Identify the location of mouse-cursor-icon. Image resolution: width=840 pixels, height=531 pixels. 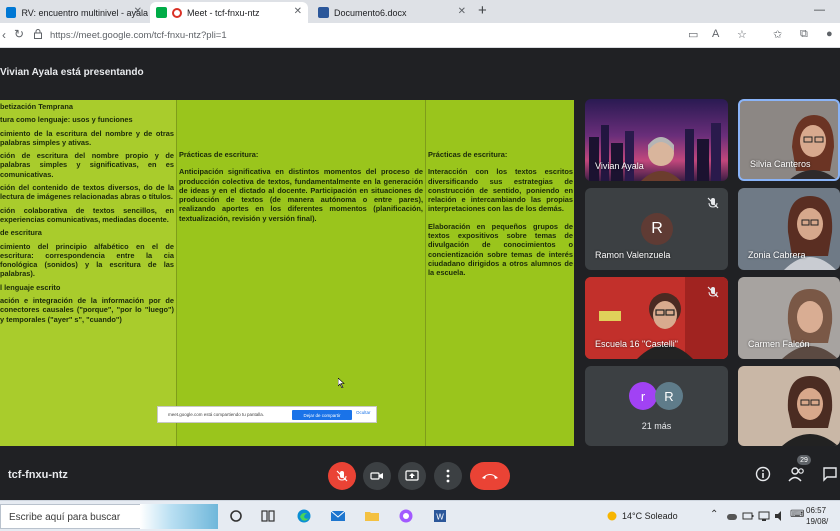
(341, 383).